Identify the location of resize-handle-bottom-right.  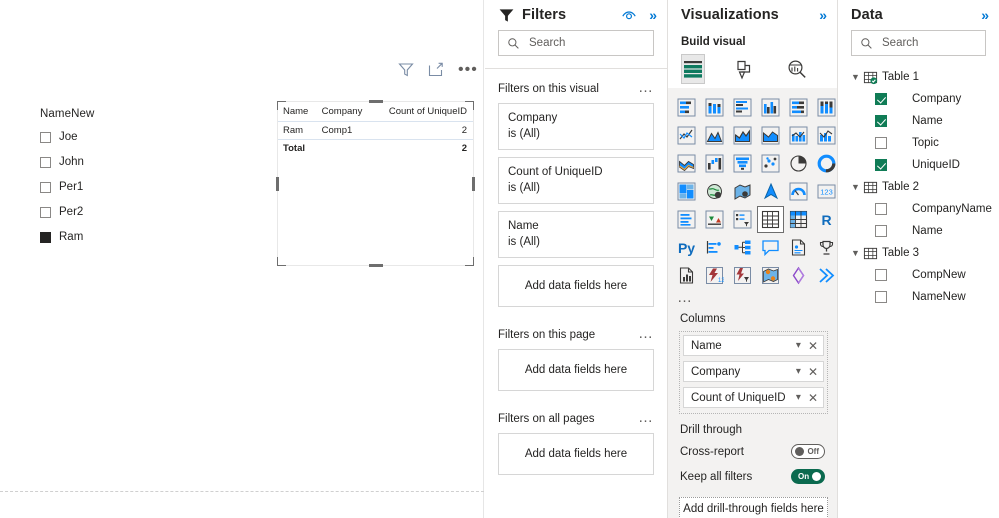
(469, 261).